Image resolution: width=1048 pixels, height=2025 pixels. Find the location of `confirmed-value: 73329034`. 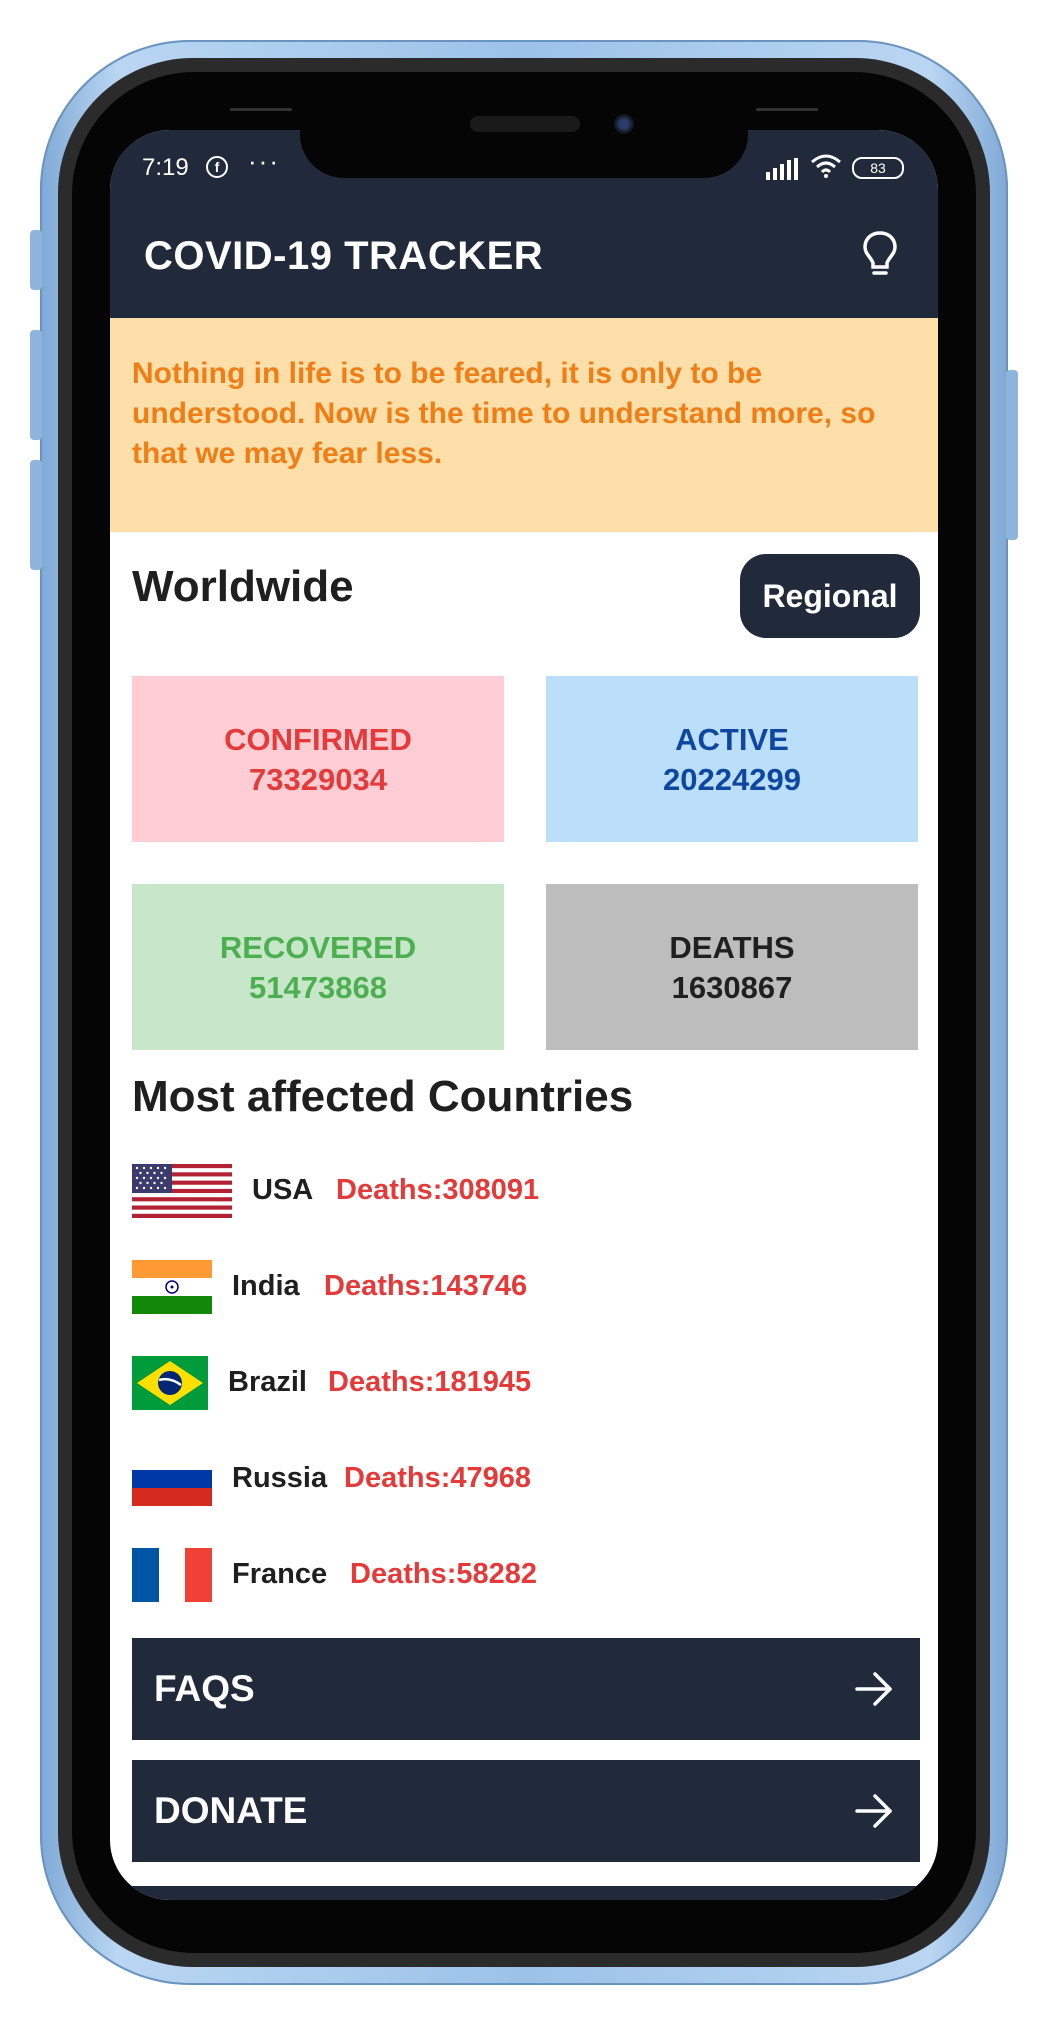

confirmed-value: 73329034 is located at coordinates (318, 779).